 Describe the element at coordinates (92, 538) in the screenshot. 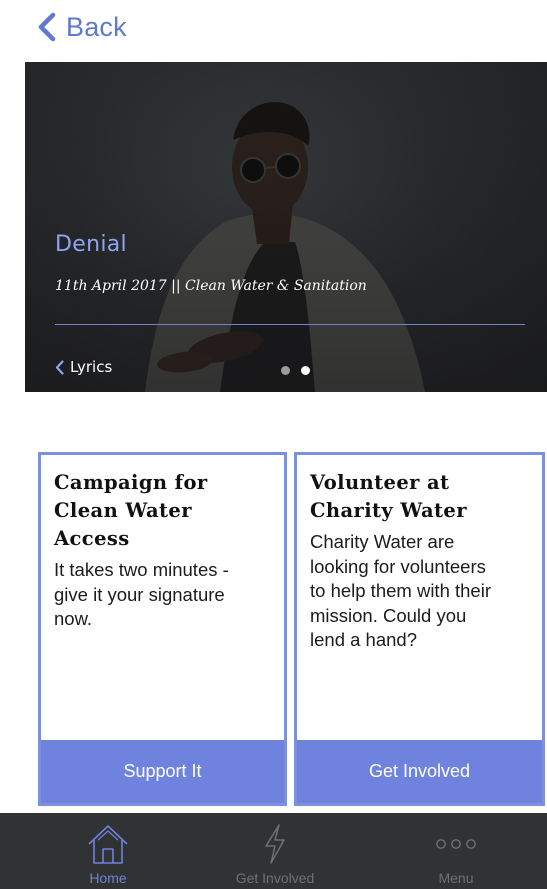

I see `card-title-line: Access` at that location.